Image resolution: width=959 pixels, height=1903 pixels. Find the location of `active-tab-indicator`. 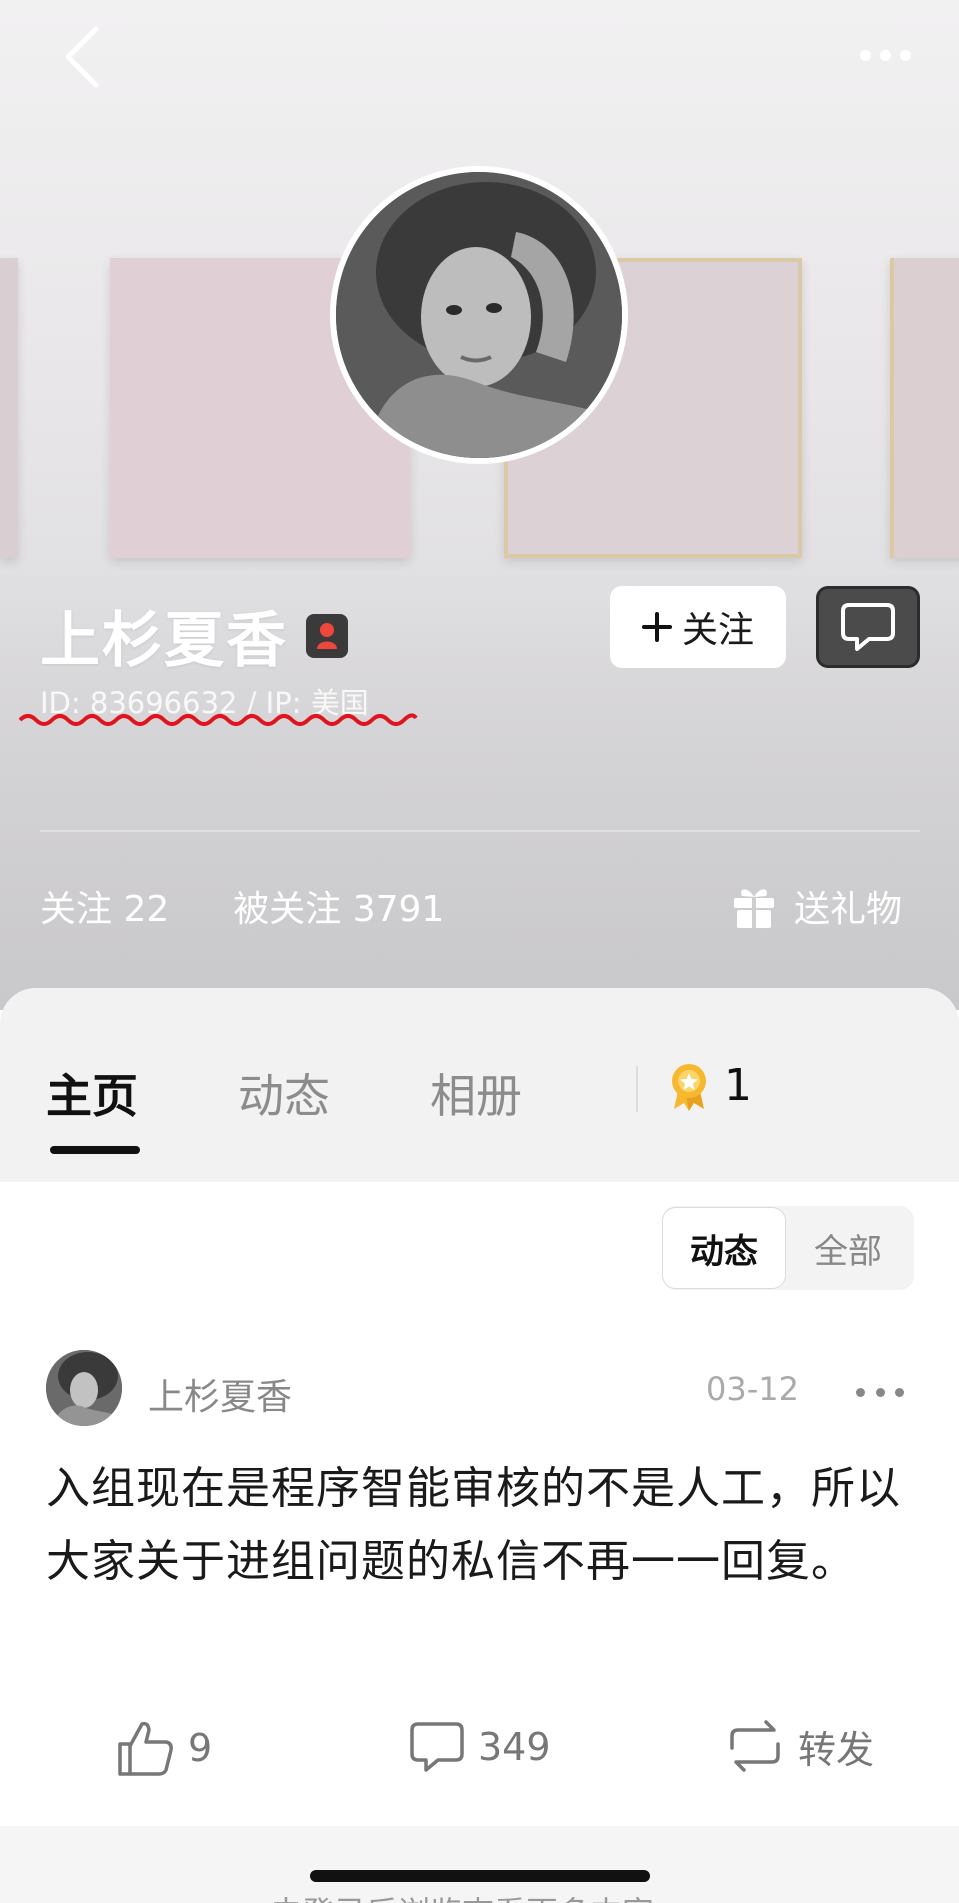

active-tab-indicator is located at coordinates (95, 1150).